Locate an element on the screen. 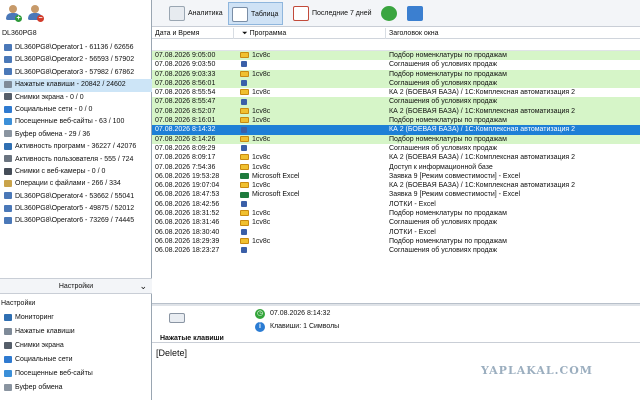  cell-date: 06.08.2026 18:47:53 is located at coordinates (187, 195).